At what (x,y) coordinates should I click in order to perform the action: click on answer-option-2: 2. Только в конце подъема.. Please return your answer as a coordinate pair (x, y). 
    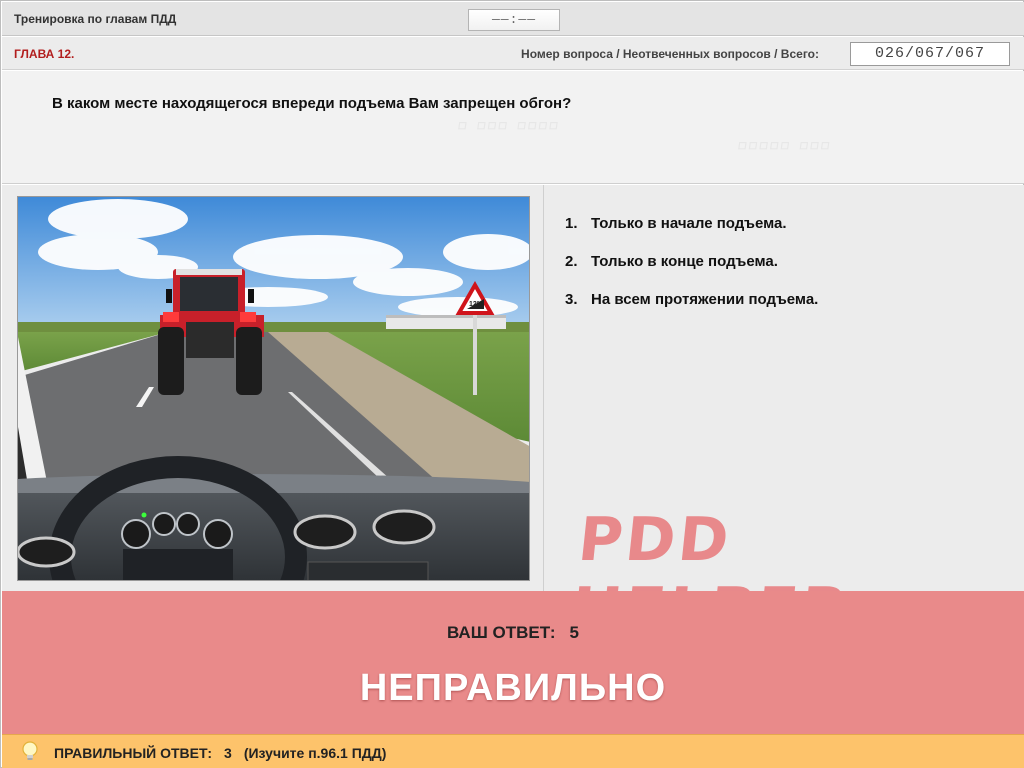
    Looking at the image, I should click on (671, 261).